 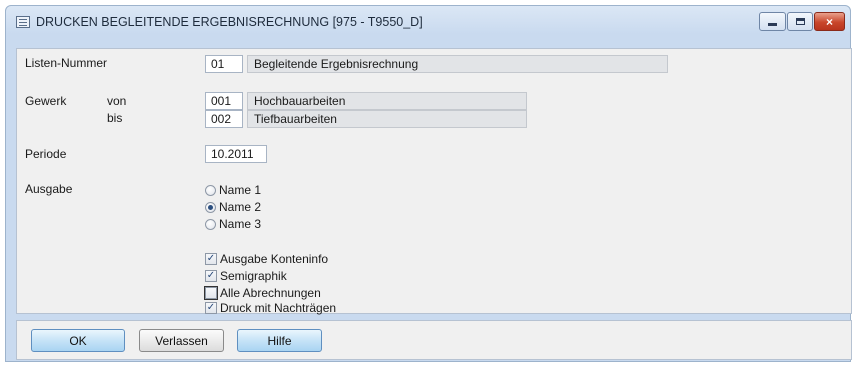 I want to click on checkbox-label: Alle Abrechnungen, so click(x=270, y=293).